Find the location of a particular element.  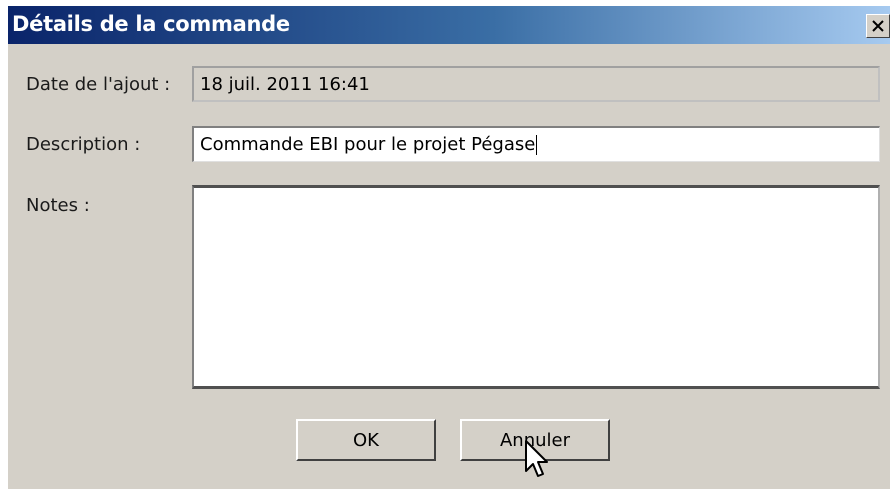

description-label: Description : is located at coordinates (83, 144).